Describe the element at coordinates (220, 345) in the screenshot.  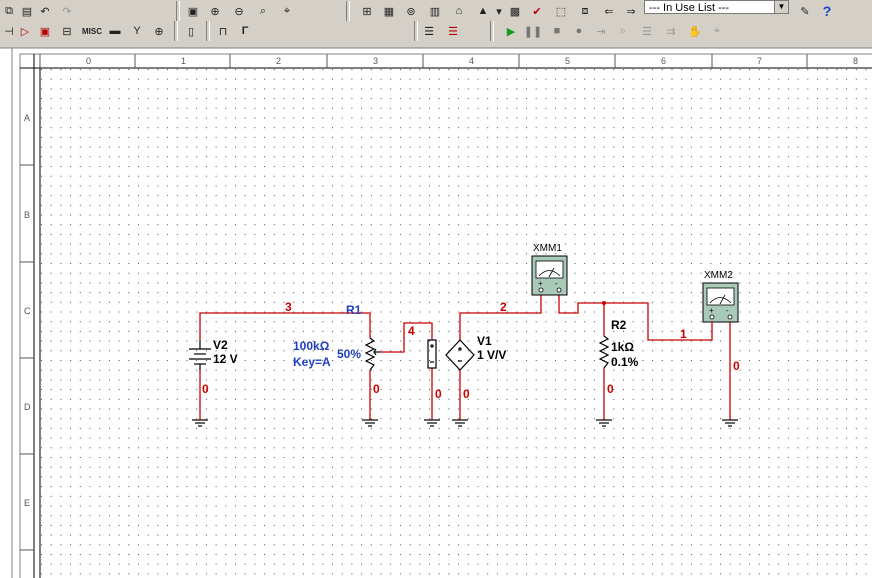
I see `v2-name: V2` at that location.